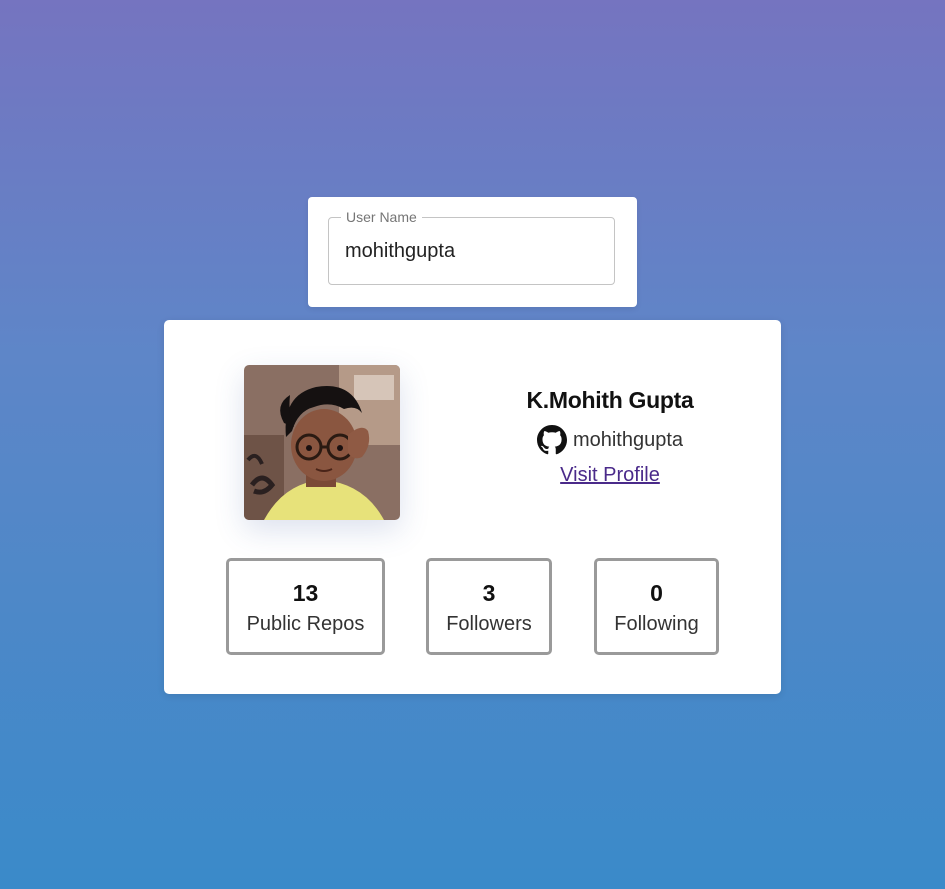  Describe the element at coordinates (305, 624) in the screenshot. I see `stat-label: Public Repos` at that location.